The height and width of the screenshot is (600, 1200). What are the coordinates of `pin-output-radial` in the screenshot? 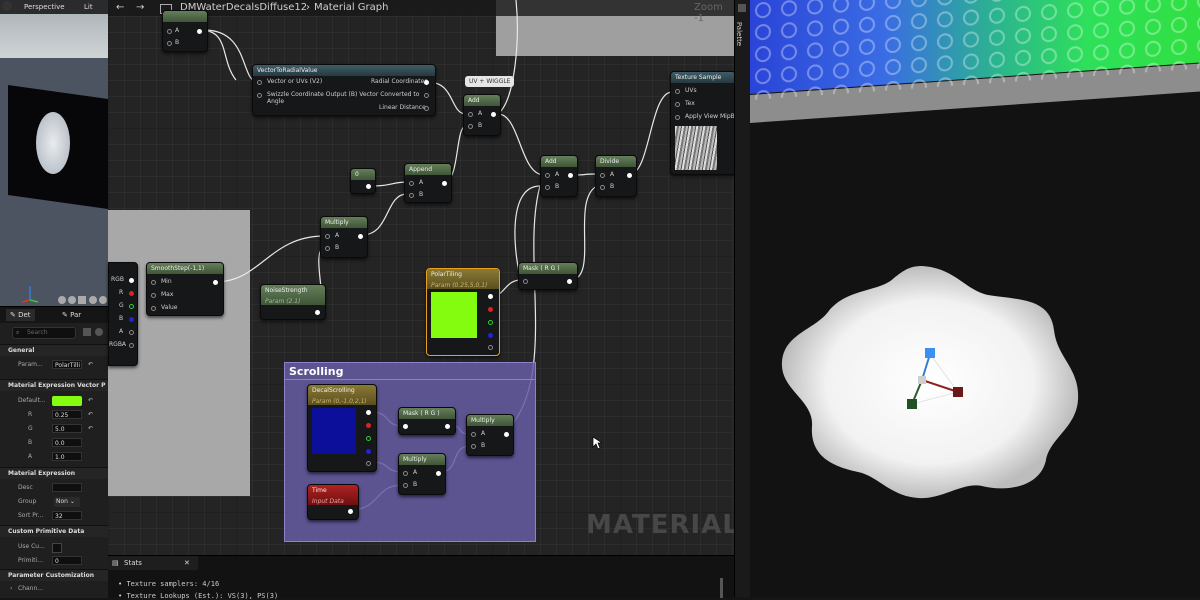 It's located at (426, 82).